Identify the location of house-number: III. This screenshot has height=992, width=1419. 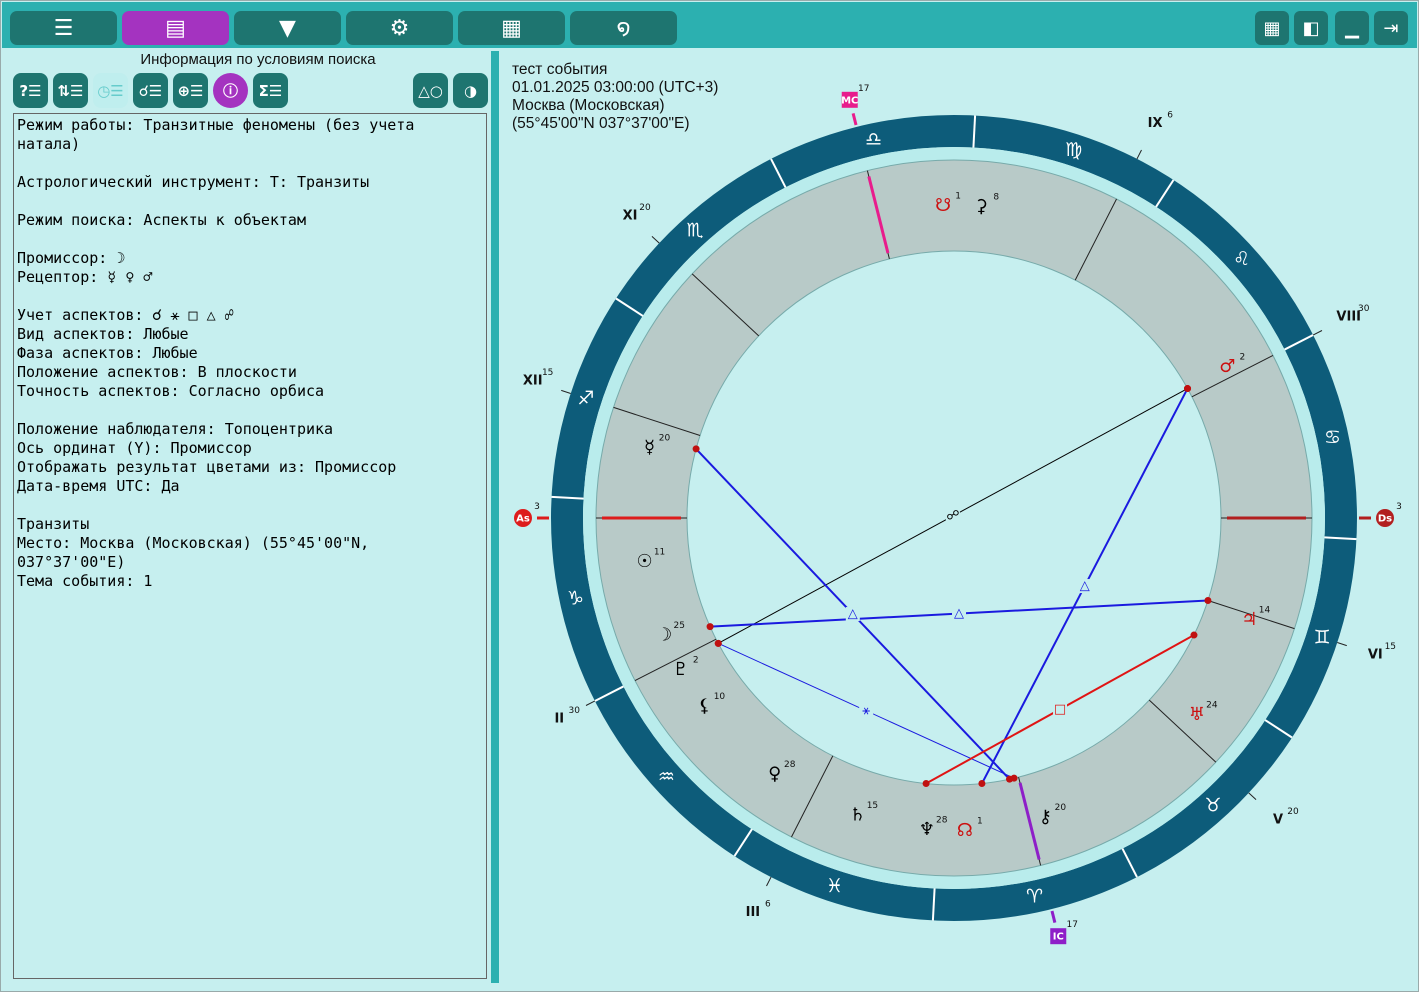
(753, 912).